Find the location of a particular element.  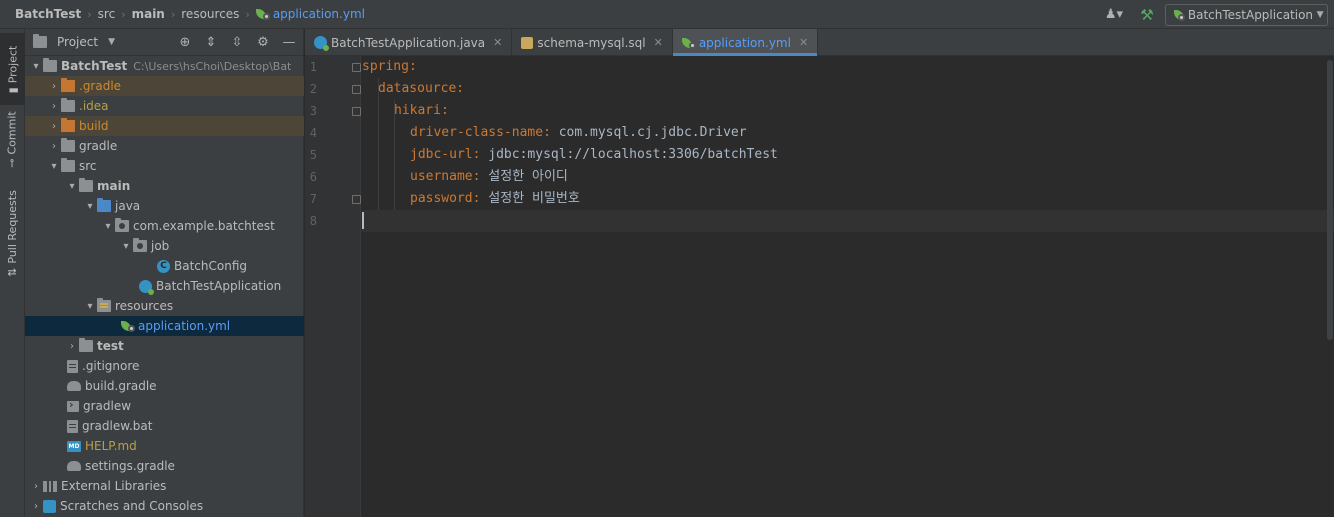

tree-item-gradlew: gradlew is located at coordinates (164, 406).